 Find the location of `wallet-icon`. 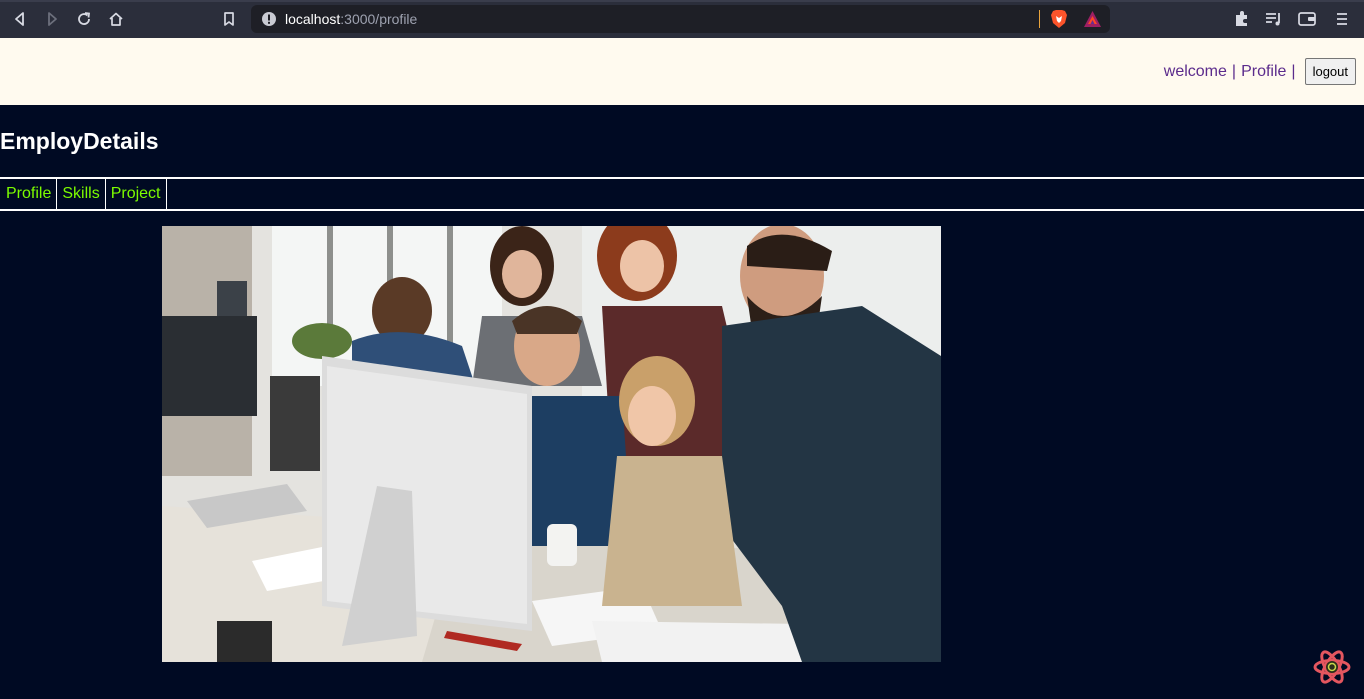

wallet-icon is located at coordinates (1307, 19).